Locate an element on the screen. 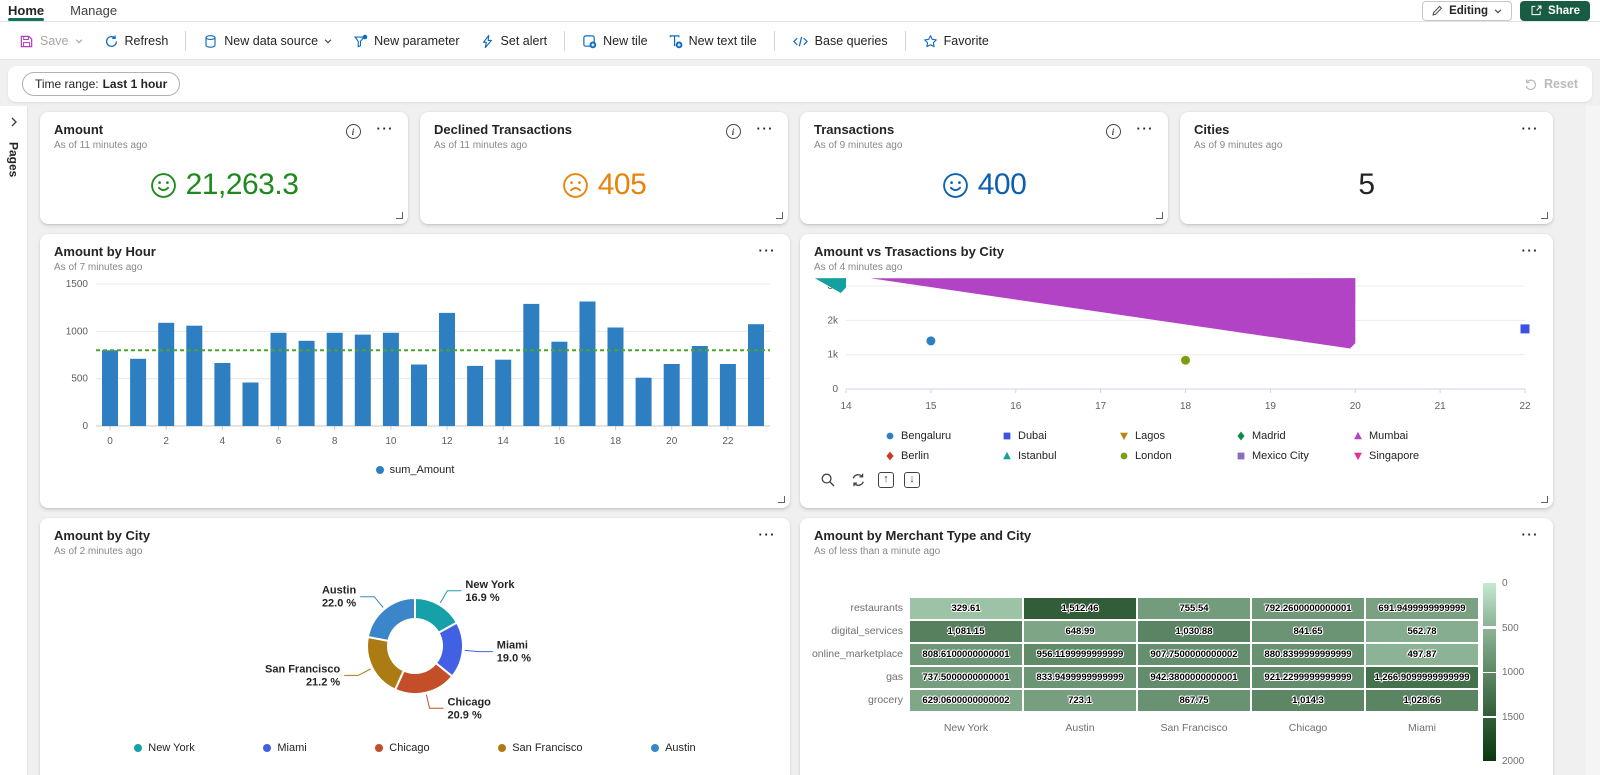 This screenshot has height=775, width=1600. legend-item: sum_Amount is located at coordinates (414, 470).